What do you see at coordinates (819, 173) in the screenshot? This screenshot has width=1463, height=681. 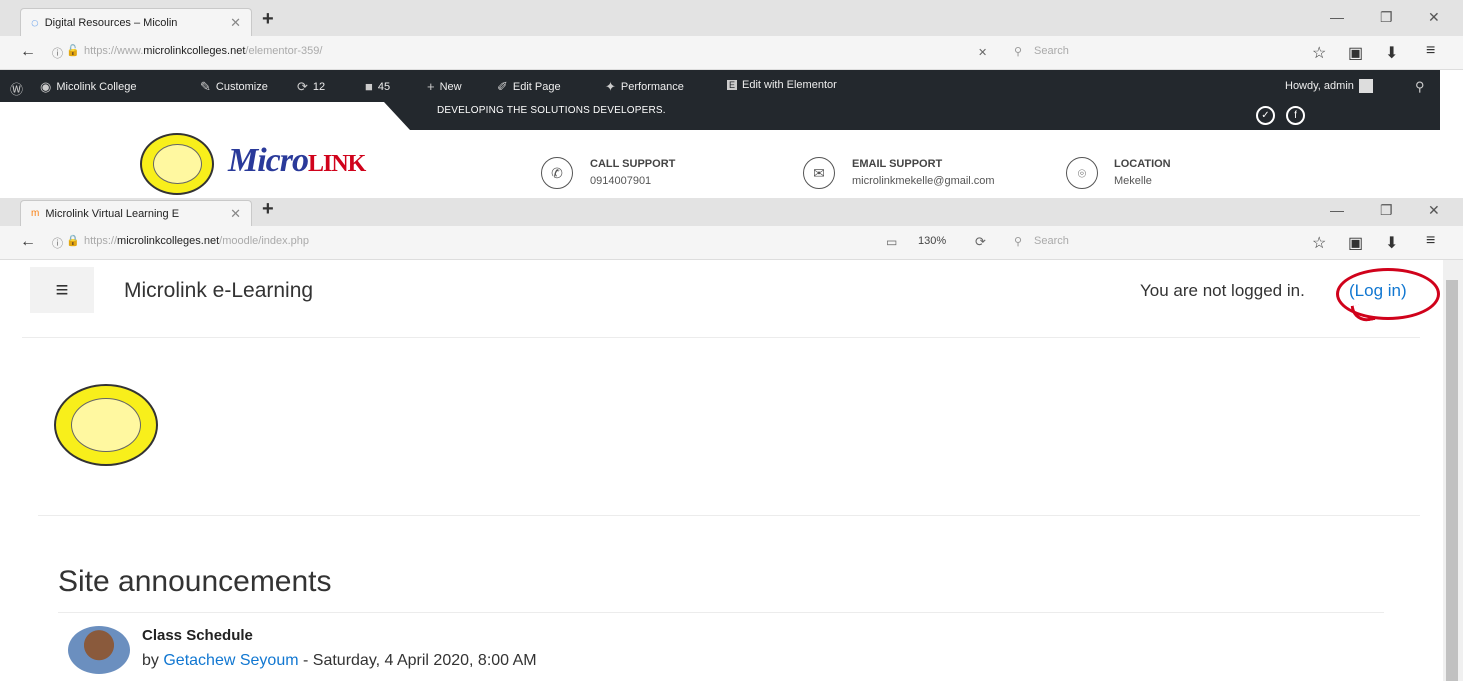 I see `email-icon: ✉` at bounding box center [819, 173].